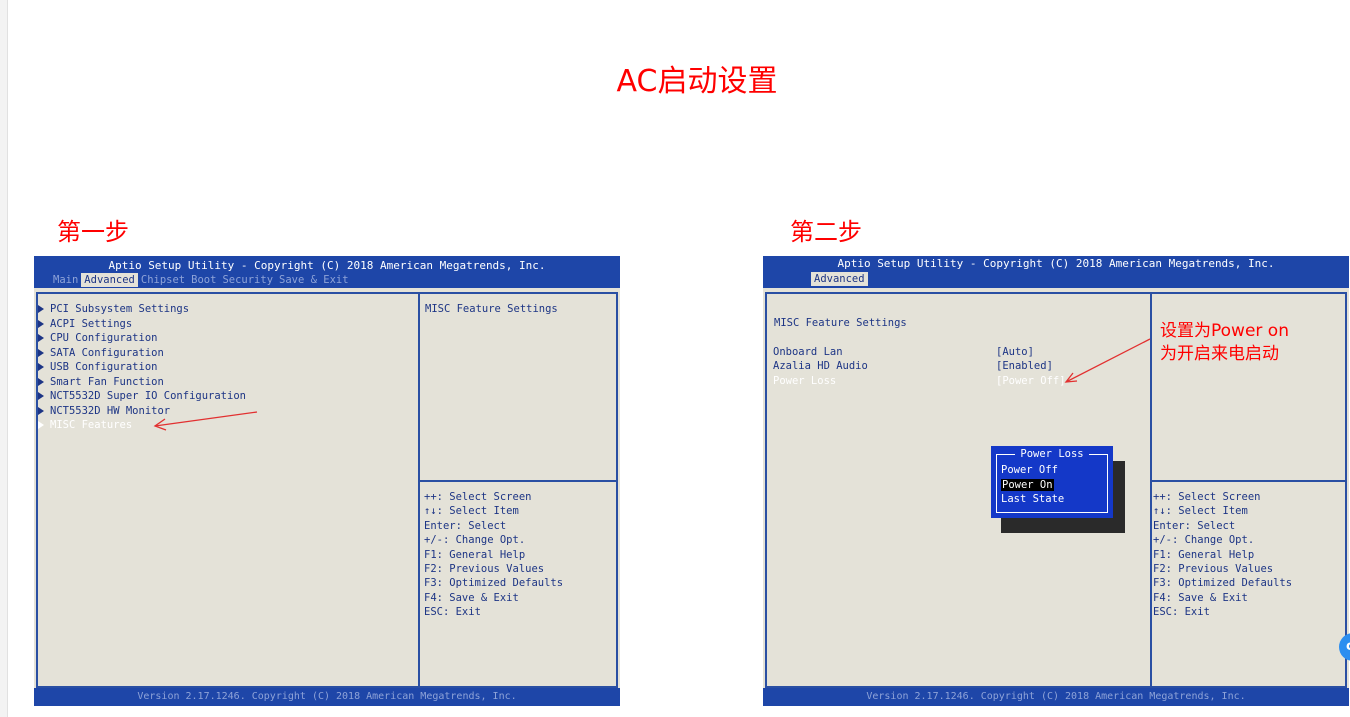 This screenshot has width=1350, height=717. Describe the element at coordinates (1107, 360) in the screenshot. I see `arrow-to-power-loss` at that location.